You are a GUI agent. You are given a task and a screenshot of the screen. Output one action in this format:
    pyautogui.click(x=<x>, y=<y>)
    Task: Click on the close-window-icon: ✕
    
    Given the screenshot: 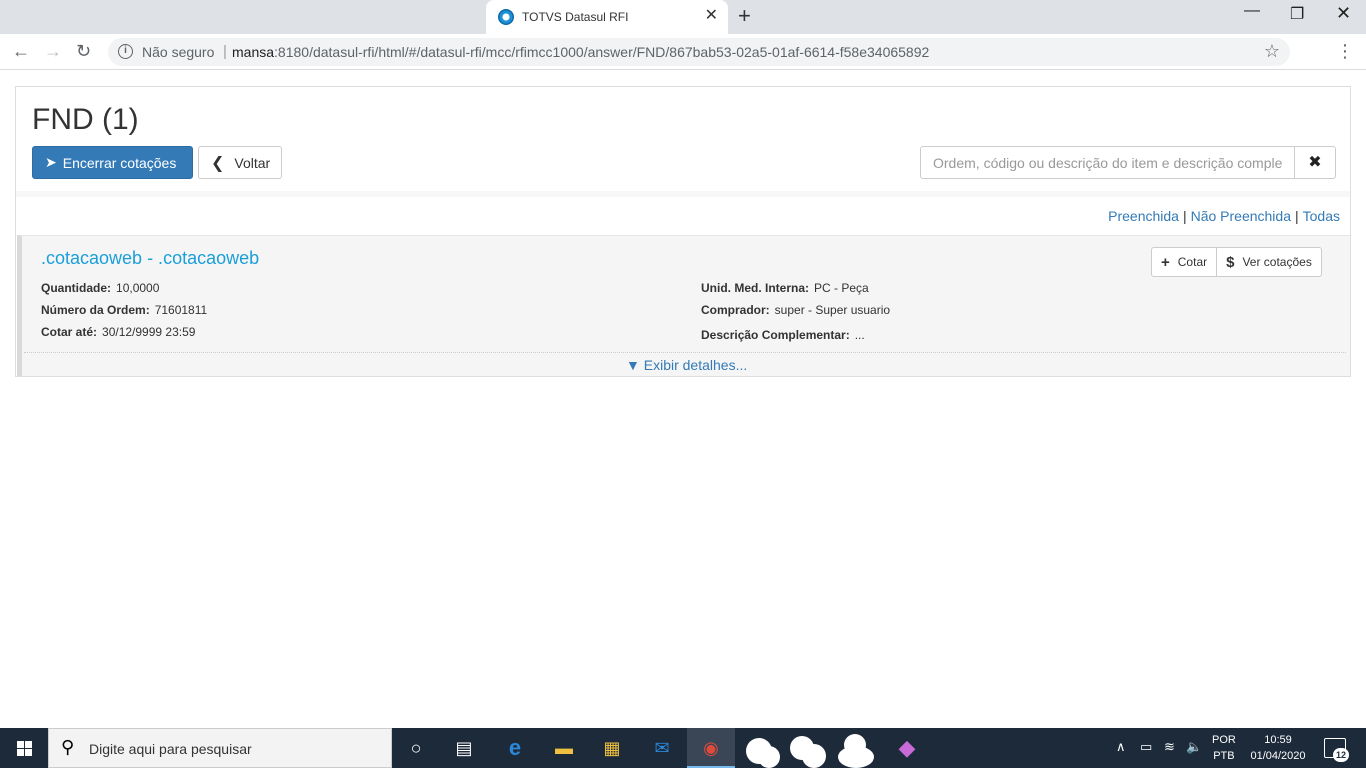 What is the action you would take?
    pyautogui.click(x=1343, y=13)
    